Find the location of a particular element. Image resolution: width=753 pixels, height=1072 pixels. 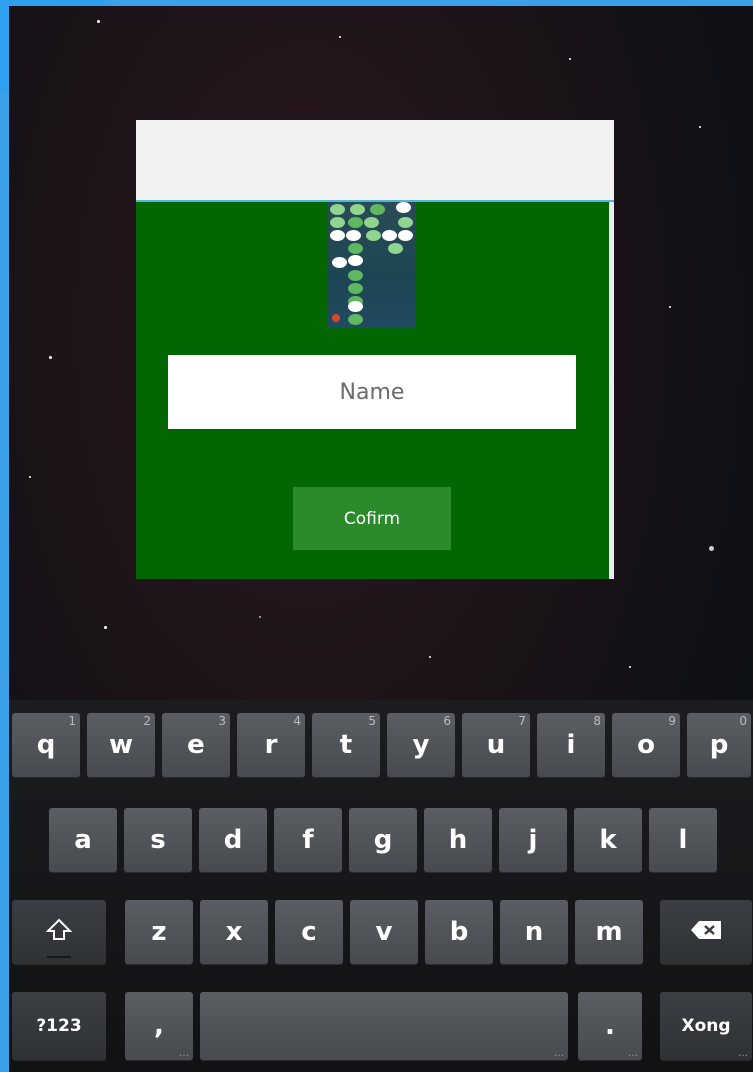

name-input is located at coordinates (372, 392).